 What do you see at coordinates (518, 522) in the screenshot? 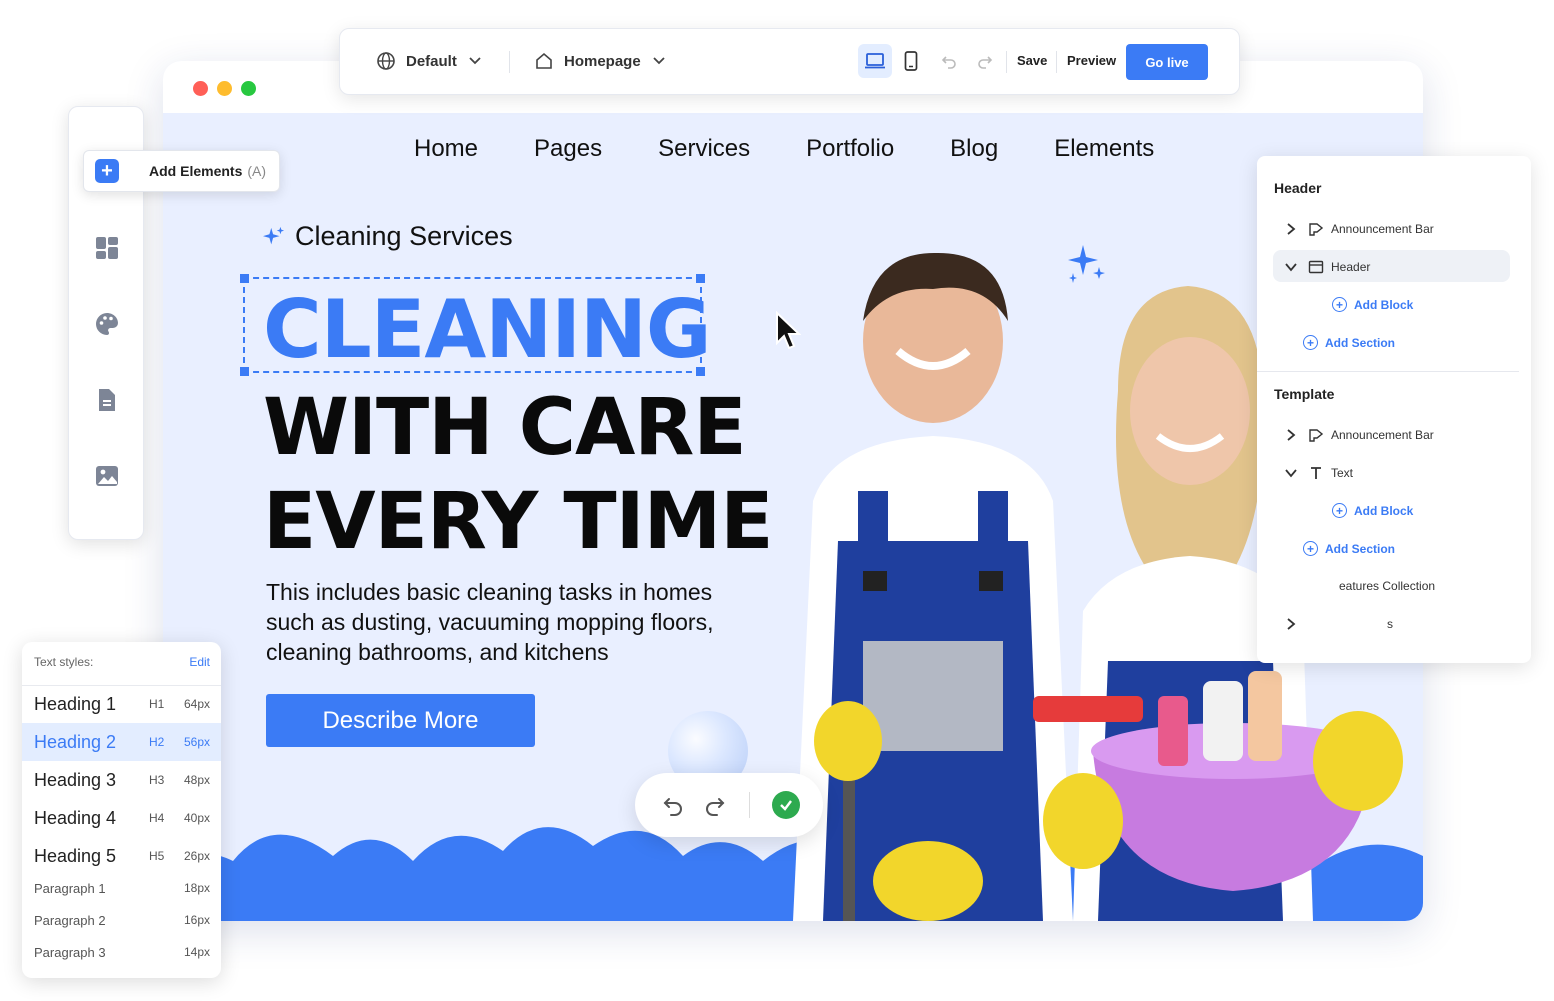
I see `hero-headline-line-3: EVERY TIME` at bounding box center [518, 522].